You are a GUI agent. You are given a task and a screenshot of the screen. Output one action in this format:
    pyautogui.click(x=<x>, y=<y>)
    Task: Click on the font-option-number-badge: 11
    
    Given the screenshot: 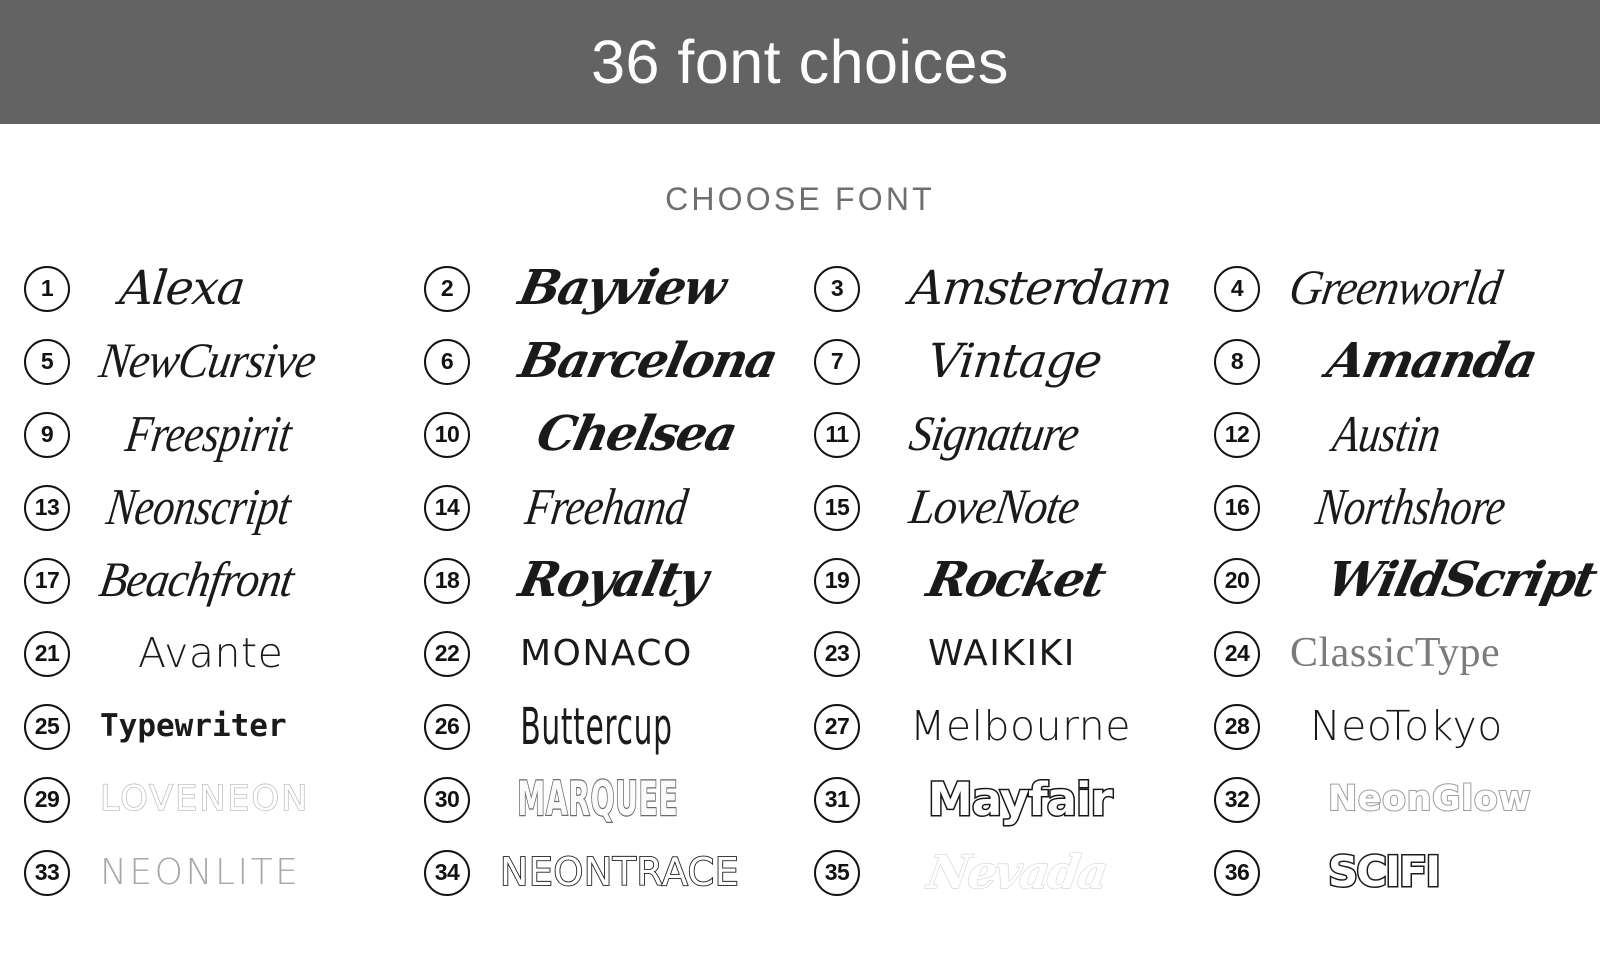 What is the action you would take?
    pyautogui.click(x=837, y=434)
    